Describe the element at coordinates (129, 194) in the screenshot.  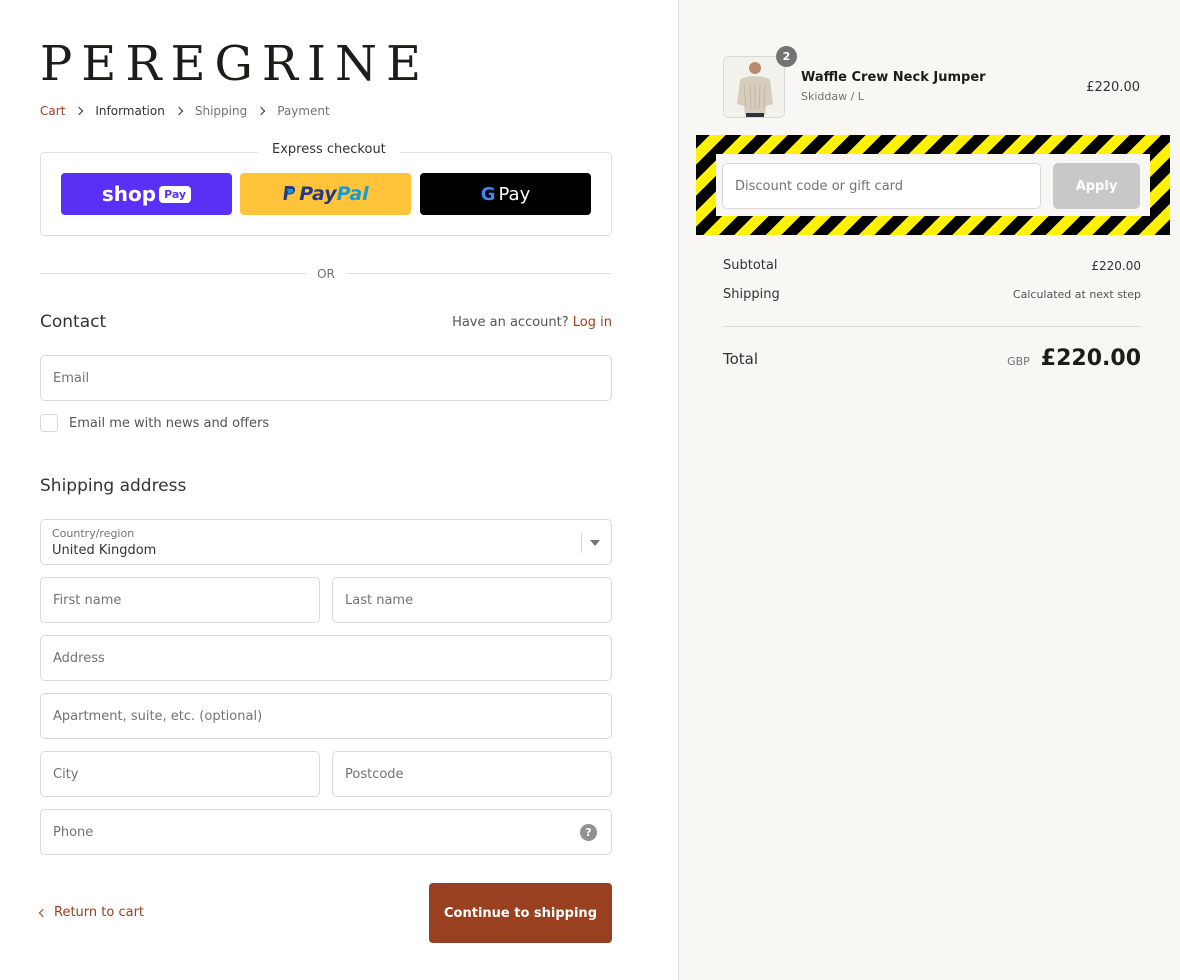
I see `shop-pay-wordmark: shop` at that location.